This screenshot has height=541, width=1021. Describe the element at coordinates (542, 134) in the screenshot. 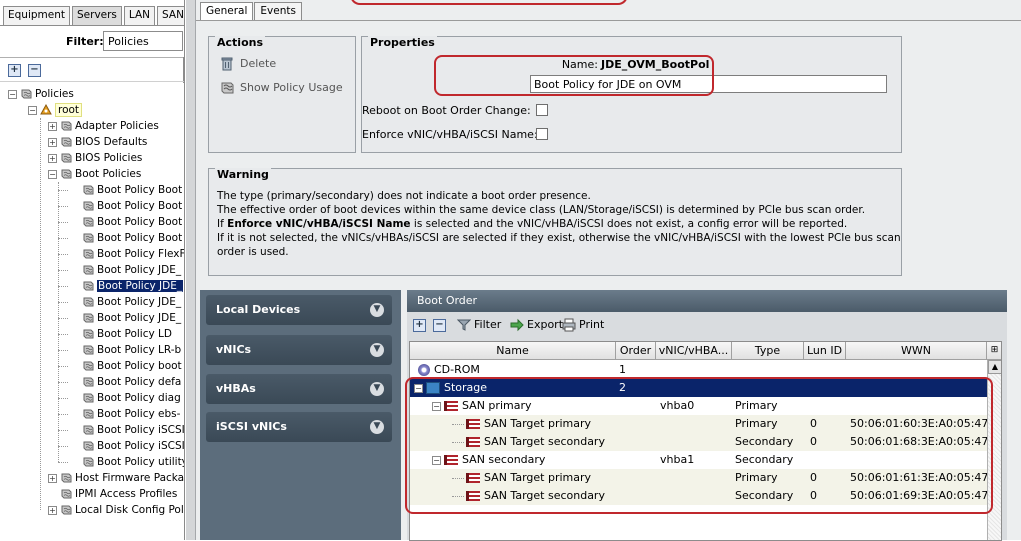

I see `enforce-checkbox` at that location.